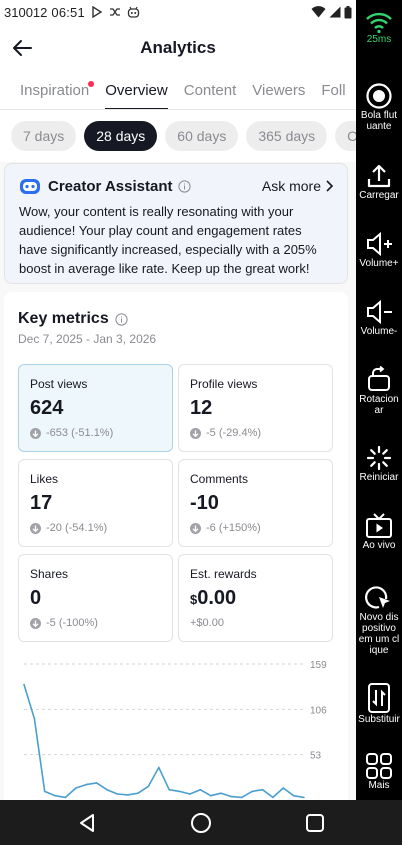  Describe the element at coordinates (164, 741) in the screenshot. I see `chart-series-line` at that location.